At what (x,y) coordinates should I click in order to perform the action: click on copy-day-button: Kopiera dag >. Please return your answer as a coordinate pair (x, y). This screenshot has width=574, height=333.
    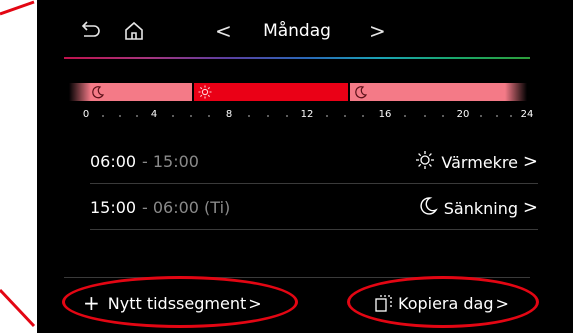
    Looking at the image, I should click on (441, 303).